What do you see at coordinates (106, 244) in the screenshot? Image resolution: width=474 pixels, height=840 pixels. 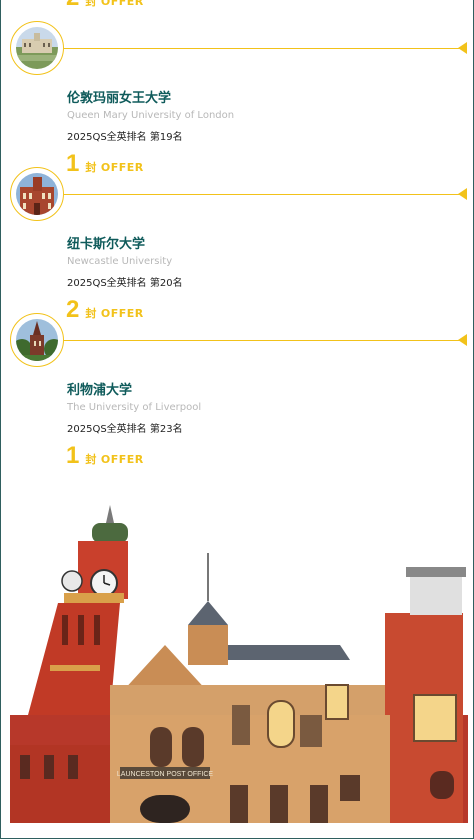 I see `university-name-cn: 纽卡斯尔大学` at bounding box center [106, 244].